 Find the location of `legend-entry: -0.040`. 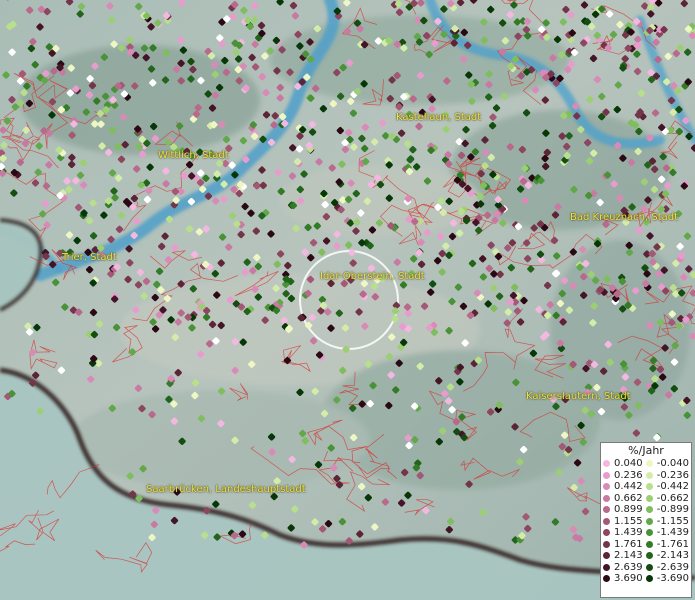

legend-entry: -0.040 is located at coordinates (667, 464).